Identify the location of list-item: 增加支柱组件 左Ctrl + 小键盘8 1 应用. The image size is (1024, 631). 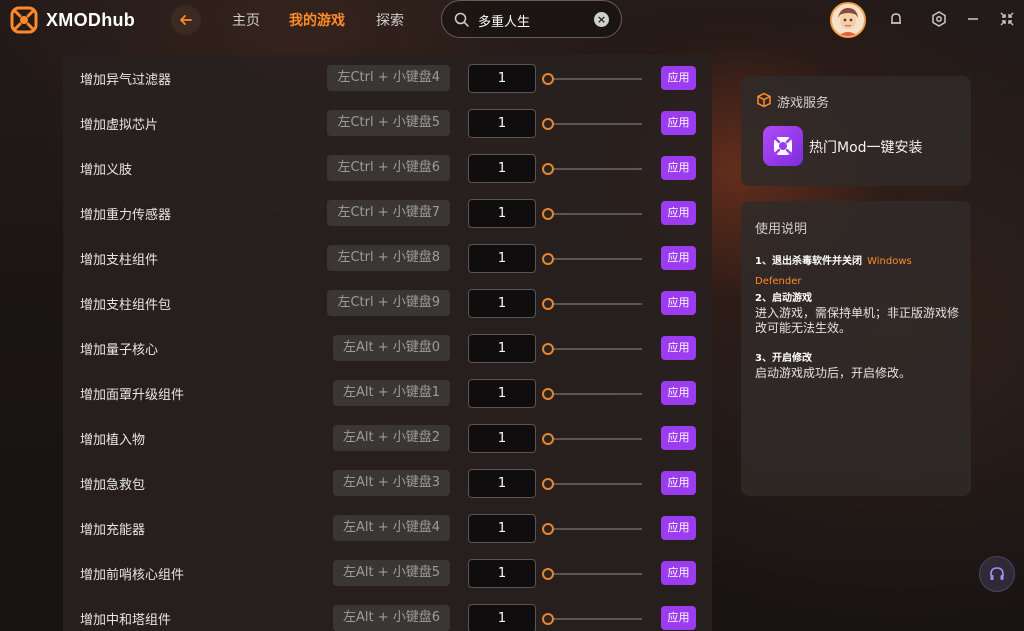
(387, 257).